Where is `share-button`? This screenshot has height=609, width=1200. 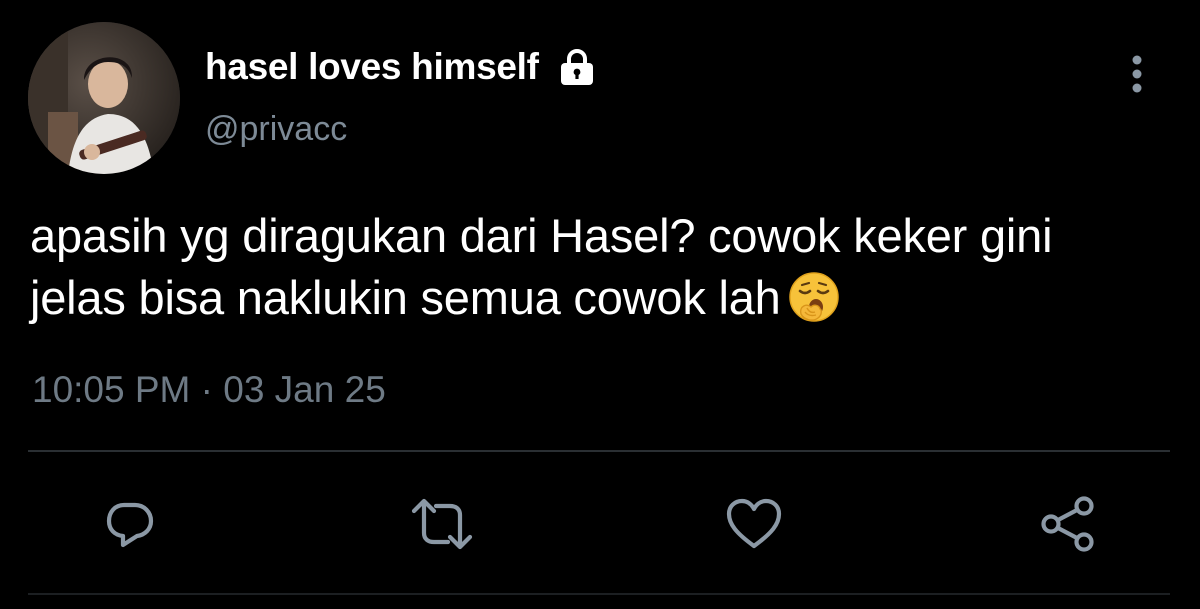 share-button is located at coordinates (1068, 524).